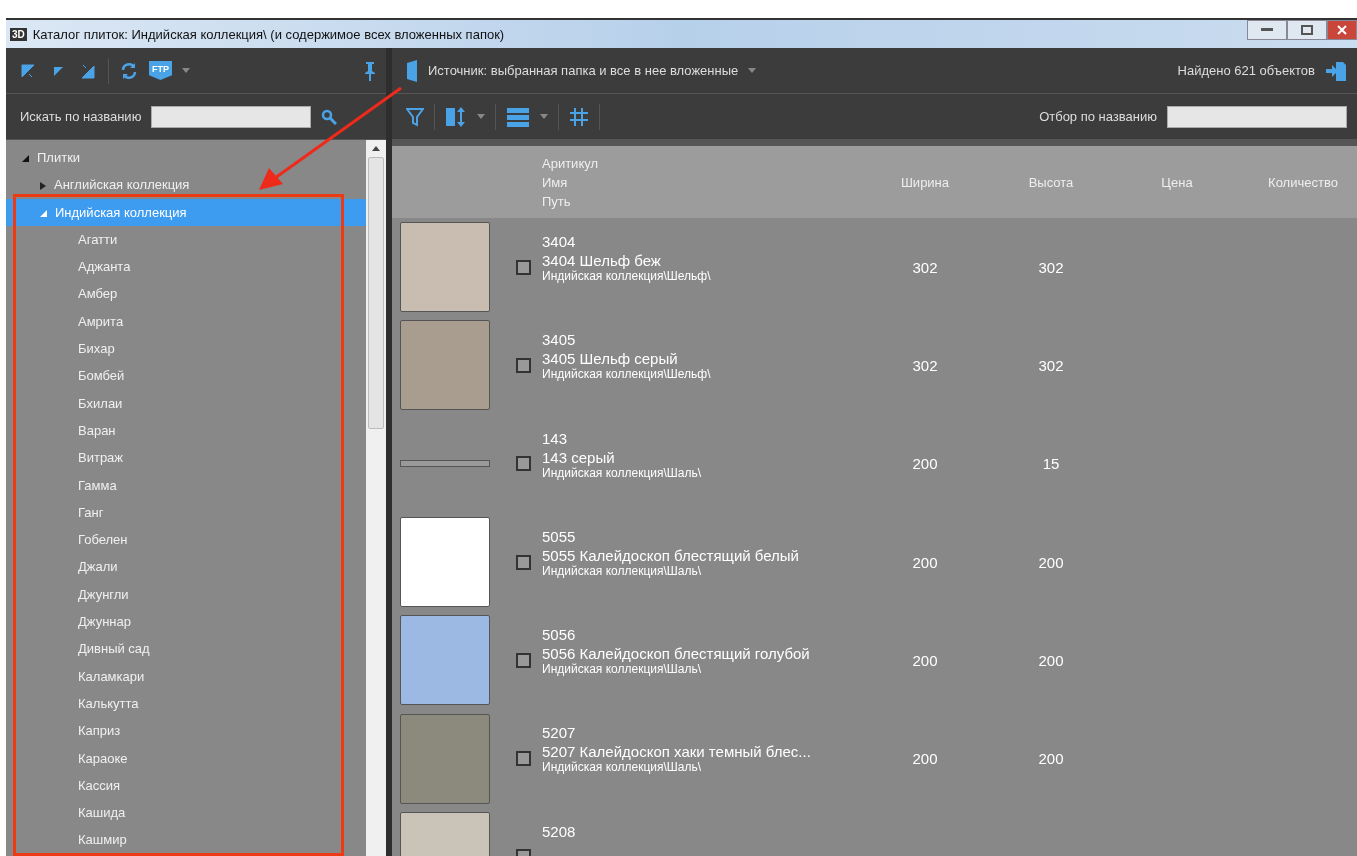 Image resolution: width=1357 pixels, height=856 pixels. What do you see at coordinates (559, 536) in the screenshot?
I see `article-cell-text: 5055` at bounding box center [559, 536].